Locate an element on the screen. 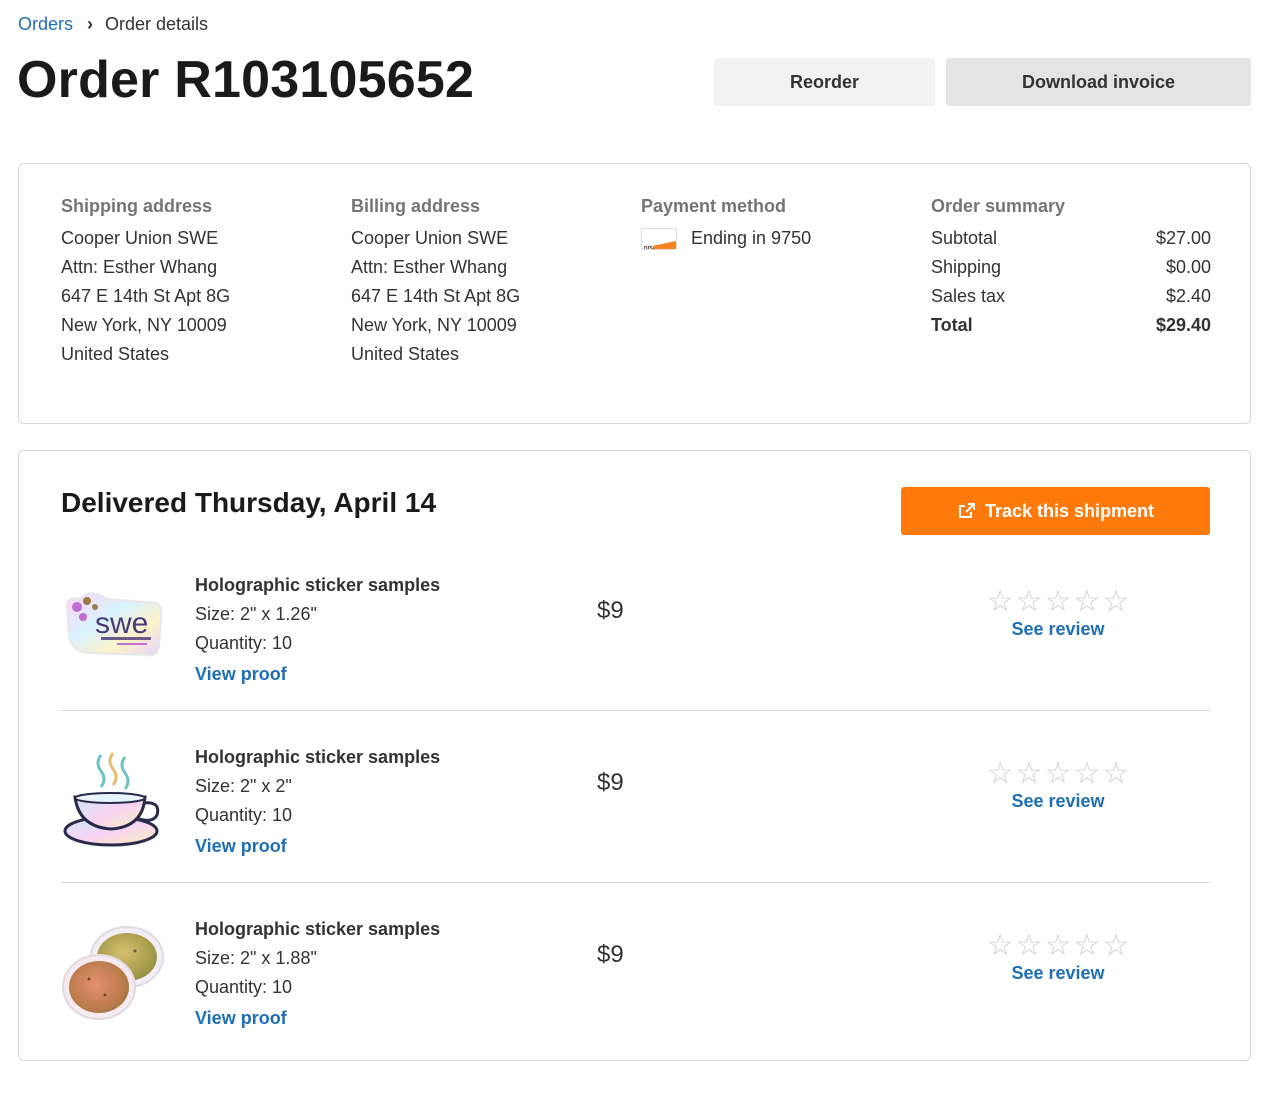 The height and width of the screenshot is (1107, 1280). item-size: Size: 2" x 1.88" is located at coordinates (256, 958).